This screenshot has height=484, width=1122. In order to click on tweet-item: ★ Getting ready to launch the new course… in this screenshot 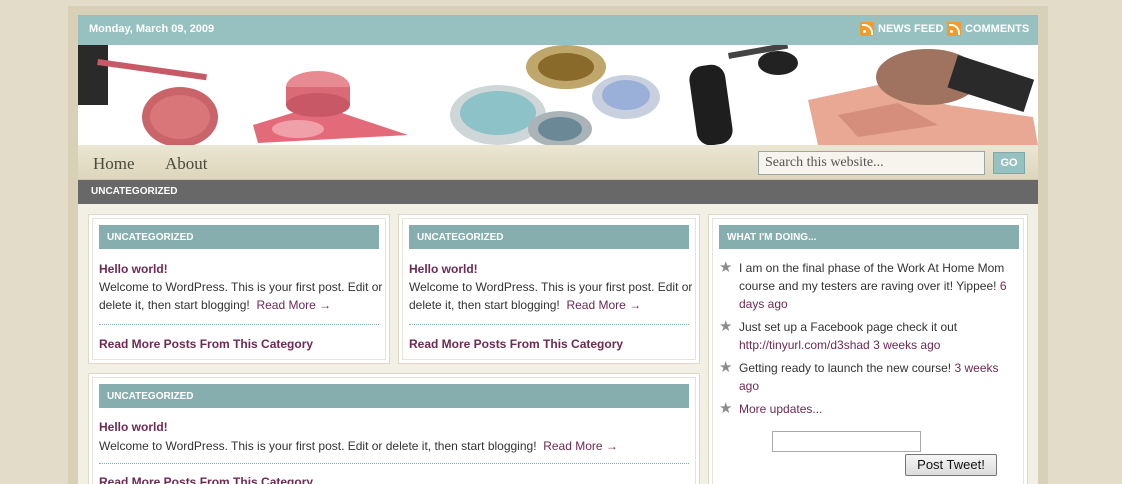, I will do `click(864, 377)`.